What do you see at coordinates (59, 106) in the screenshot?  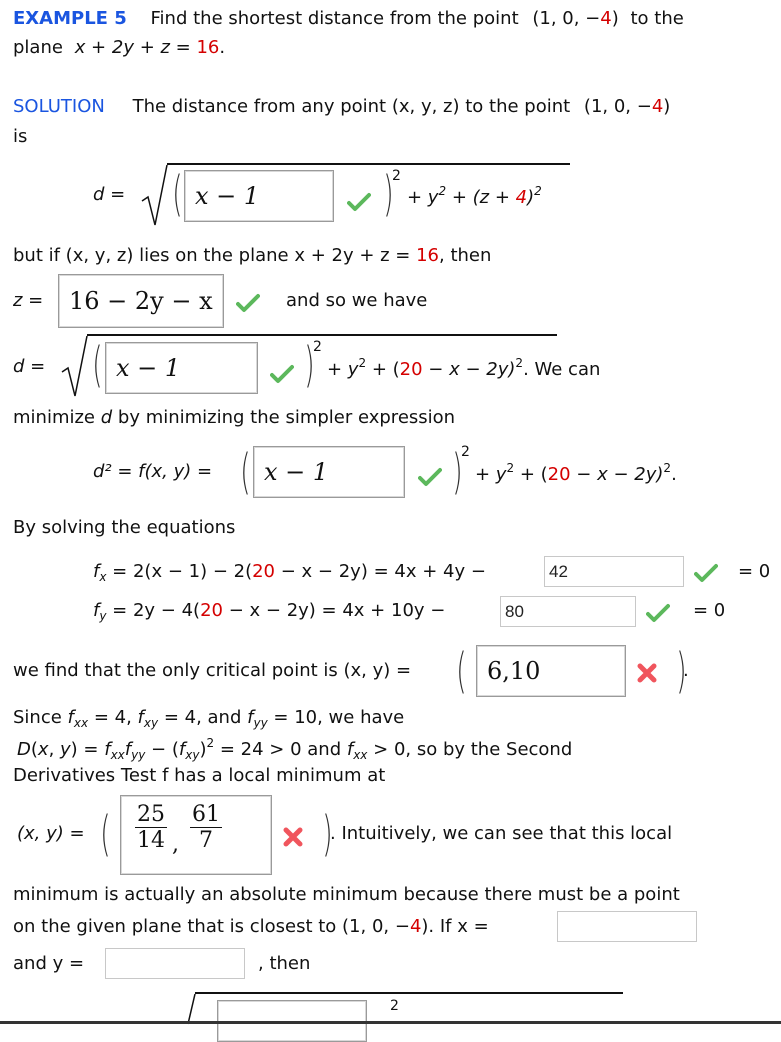 I see `solution-label: SOLUTION` at bounding box center [59, 106].